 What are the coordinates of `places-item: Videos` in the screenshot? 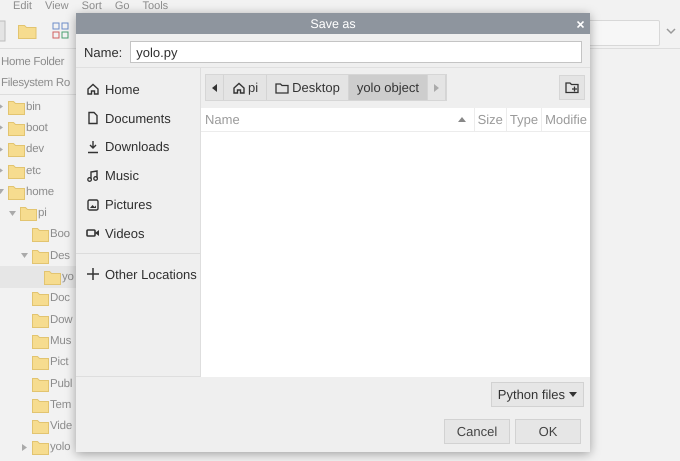 It's located at (138, 233).